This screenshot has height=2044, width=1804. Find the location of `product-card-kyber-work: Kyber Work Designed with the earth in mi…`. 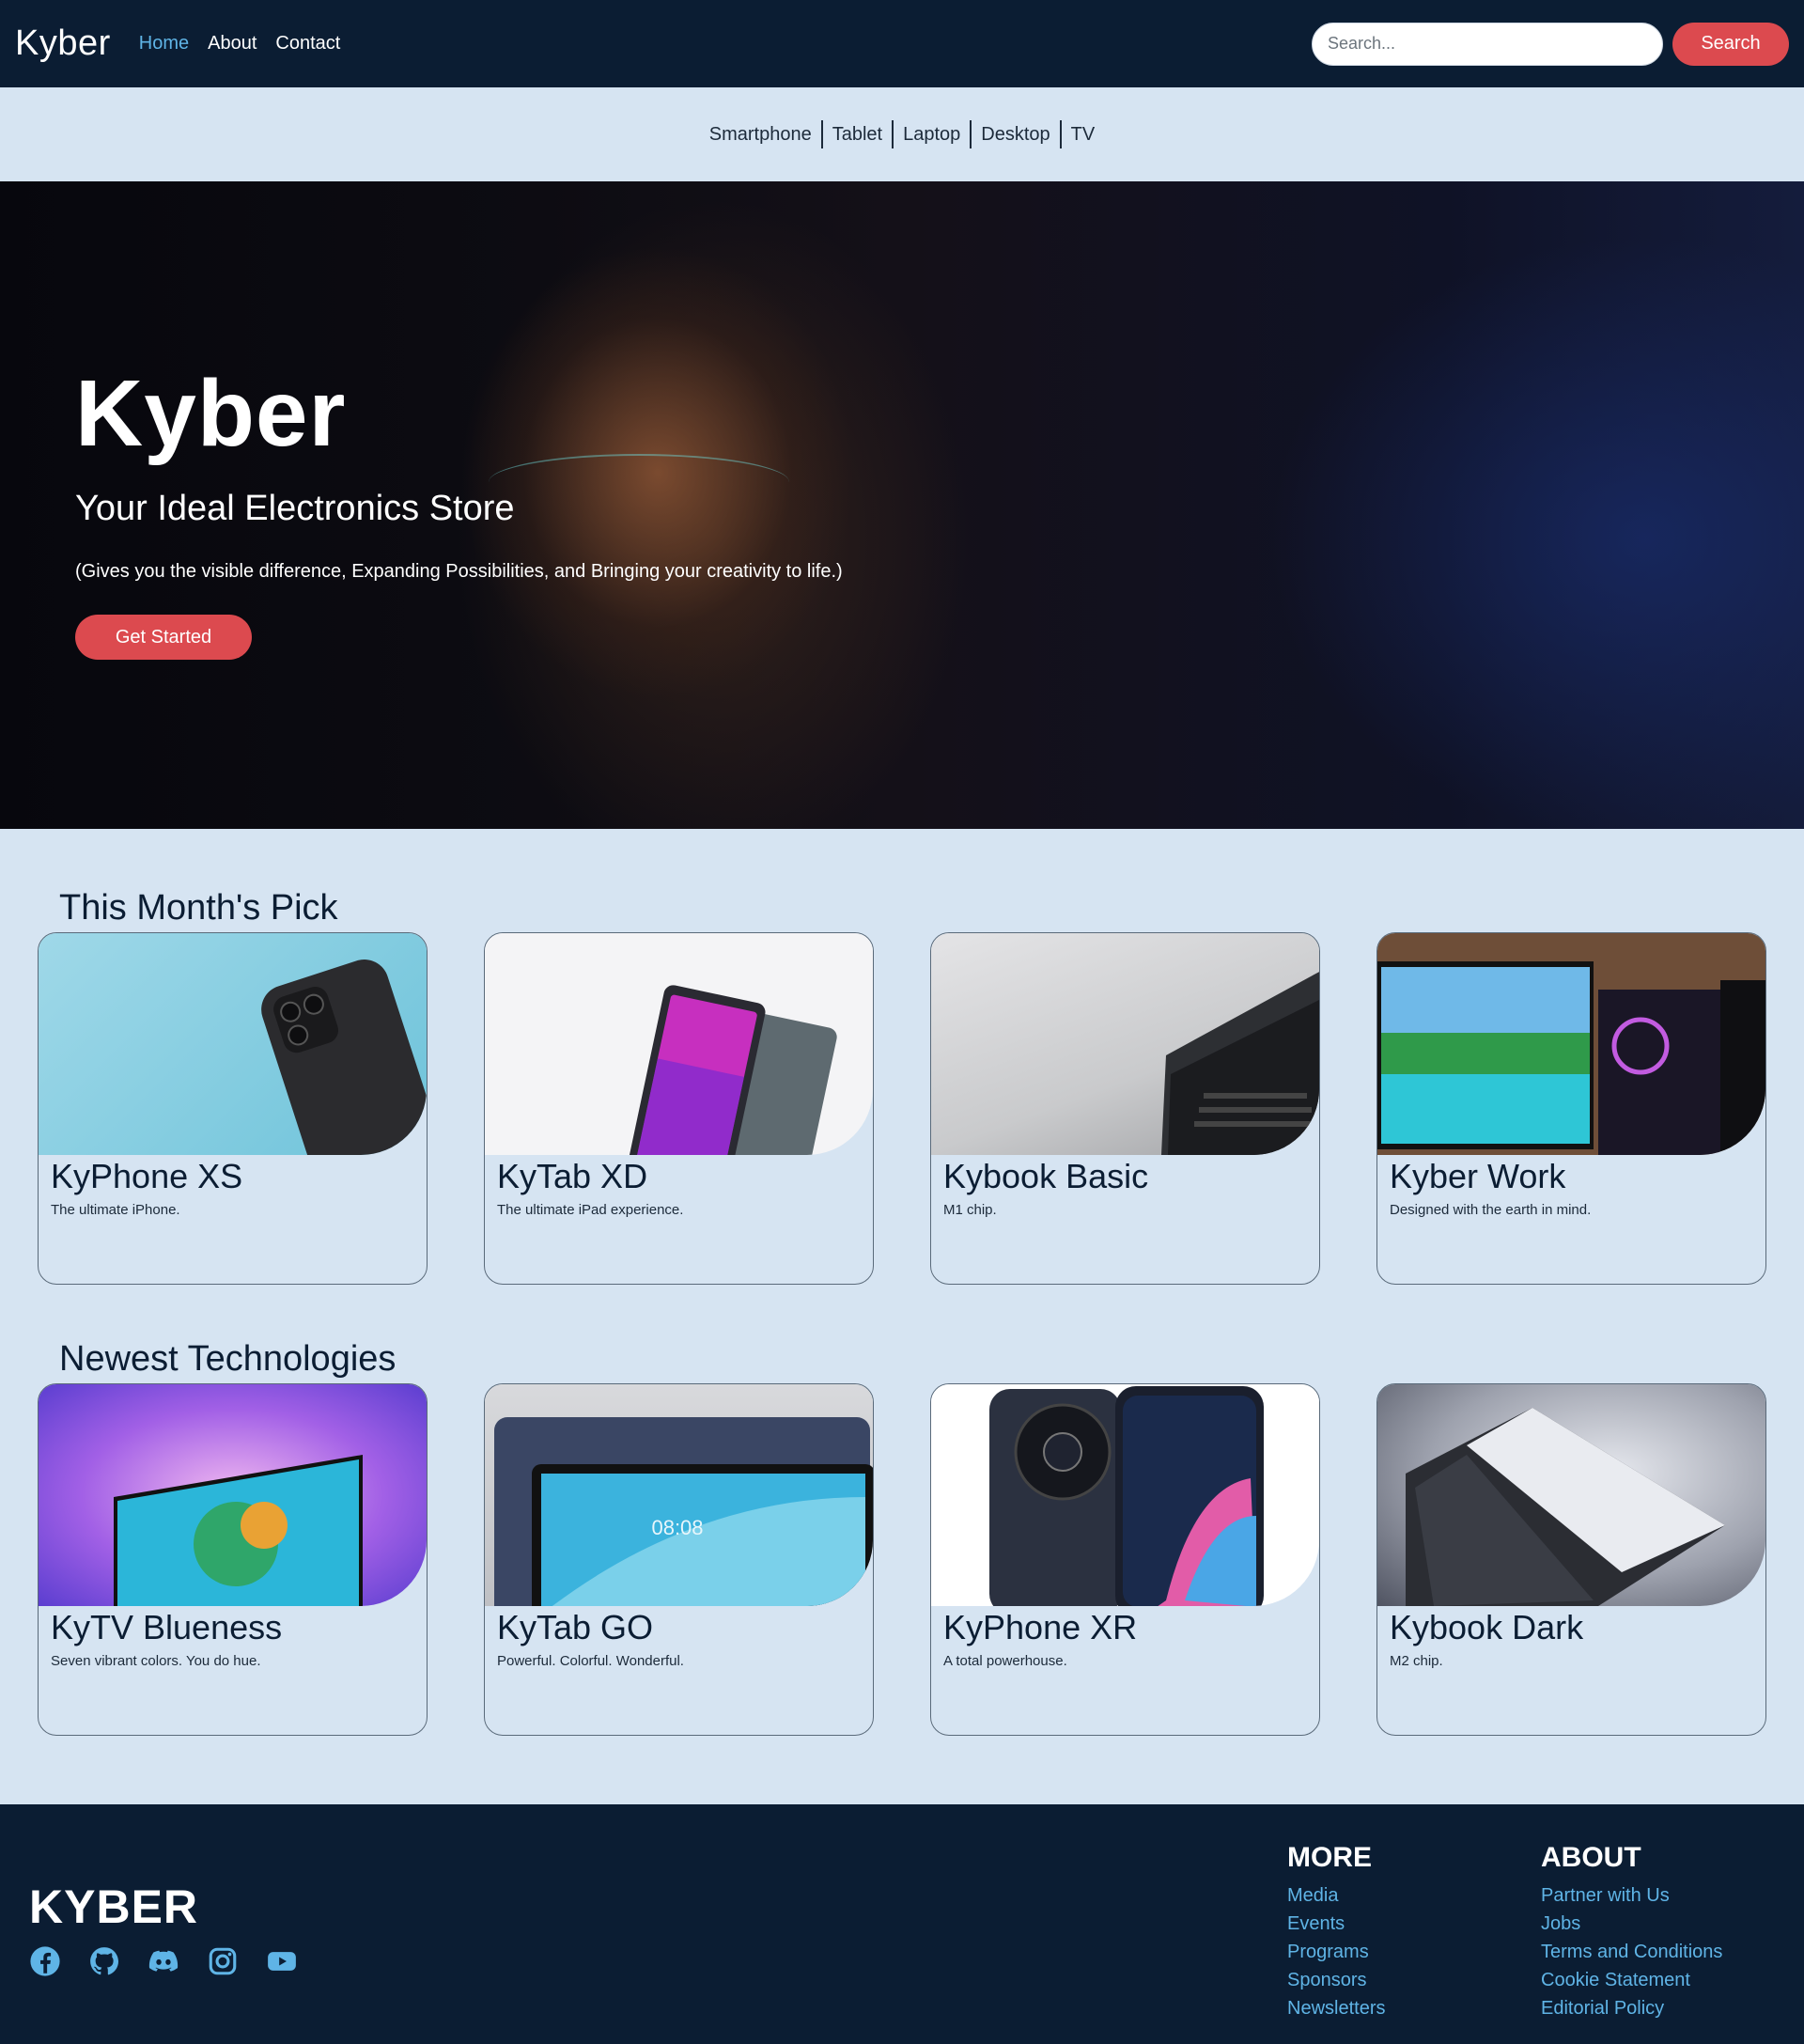

product-card-kyber-work: Kyber Work Designed with the earth in mi… is located at coordinates (1571, 1108).